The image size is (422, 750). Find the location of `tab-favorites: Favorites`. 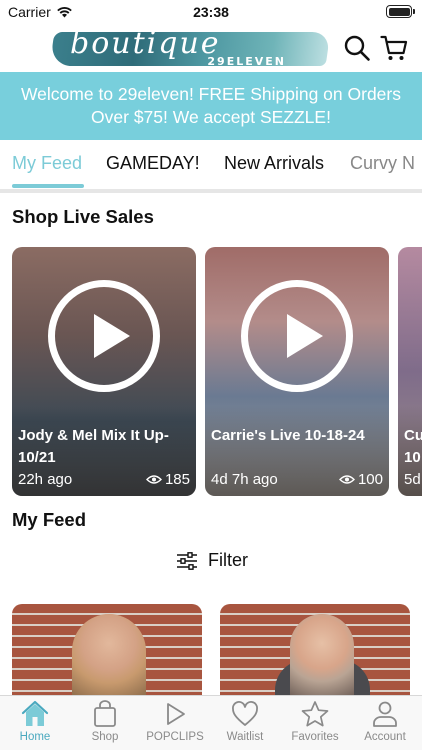

tab-favorites: Favorites is located at coordinates (315, 721).